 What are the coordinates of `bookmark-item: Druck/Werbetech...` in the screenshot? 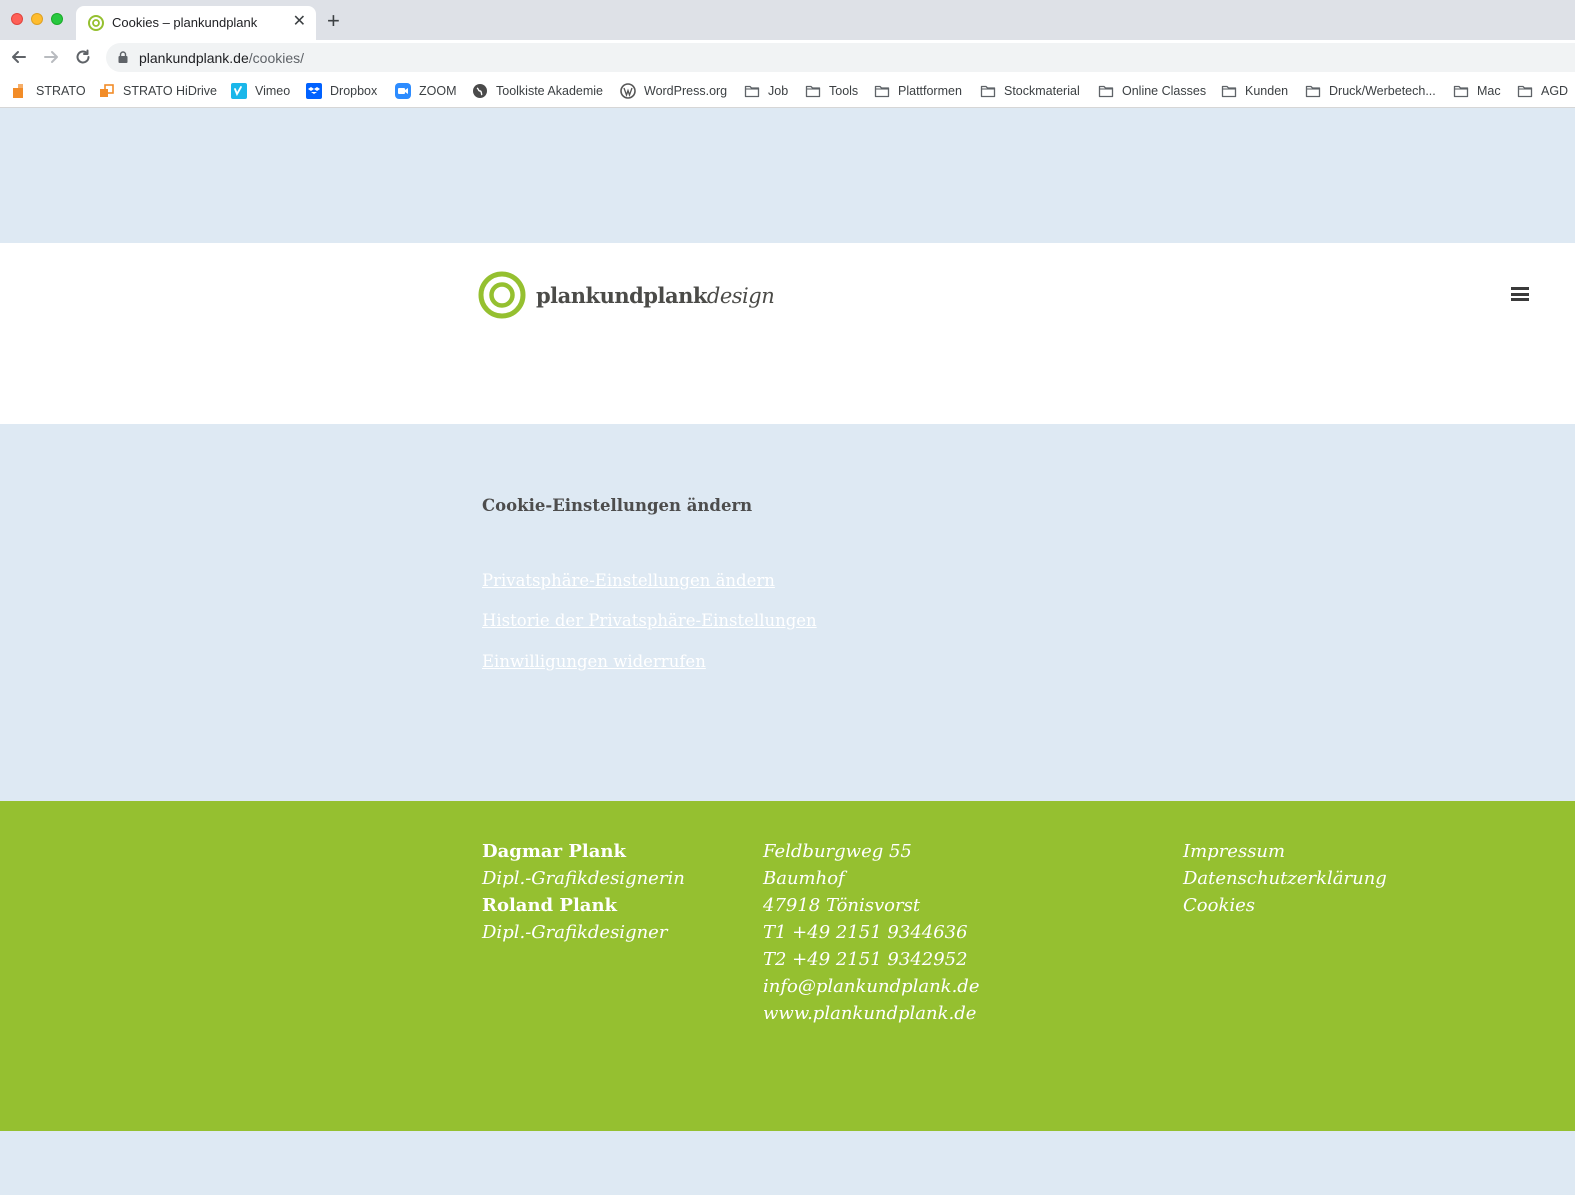 It's located at (1370, 91).